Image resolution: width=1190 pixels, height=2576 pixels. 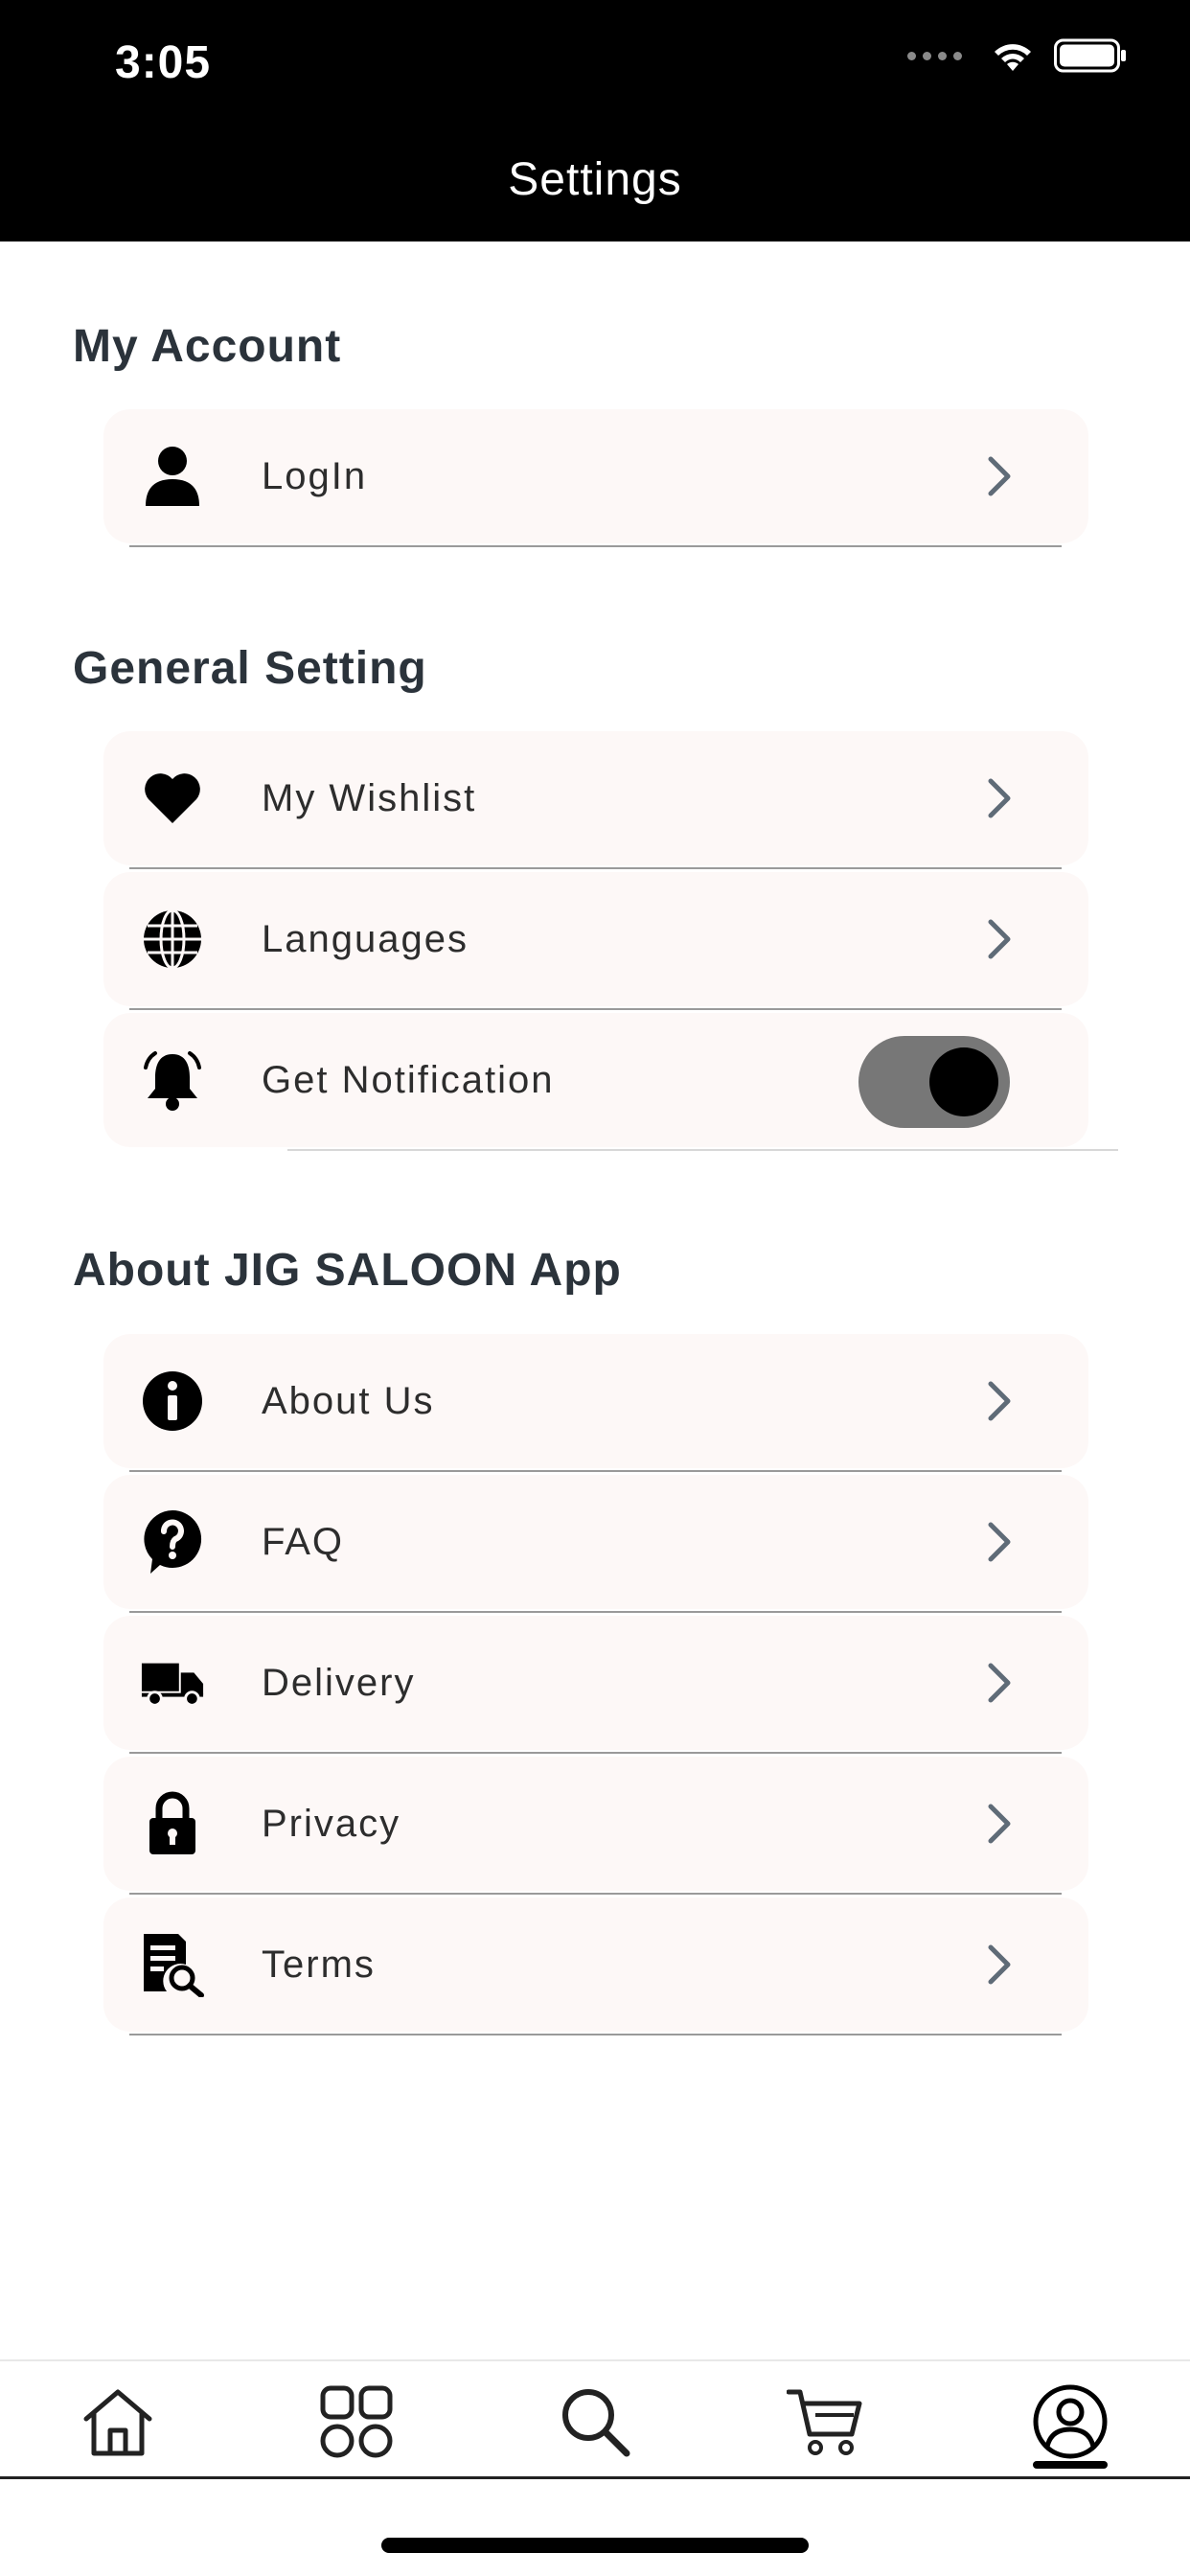 What do you see at coordinates (595, 939) in the screenshot?
I see `settings-item-languages: Languages` at bounding box center [595, 939].